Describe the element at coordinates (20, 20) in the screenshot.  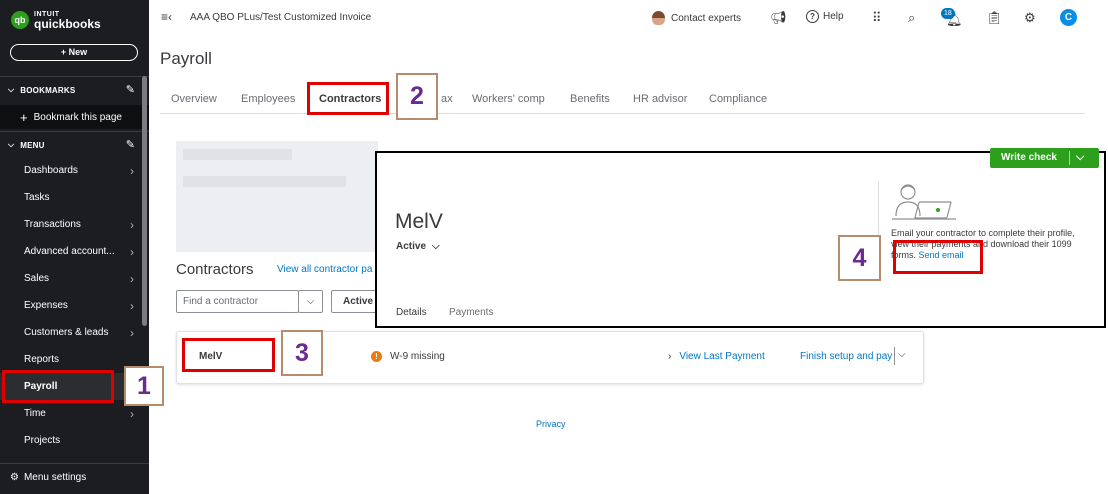
I see `qb-logo-icon: qb` at that location.